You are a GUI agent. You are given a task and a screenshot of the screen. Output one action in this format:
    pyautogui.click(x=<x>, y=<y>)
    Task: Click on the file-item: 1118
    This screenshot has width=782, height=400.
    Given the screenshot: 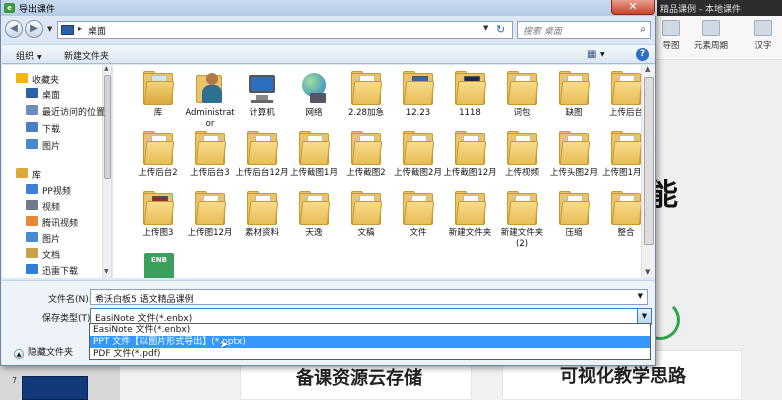 What is the action you would take?
    pyautogui.click(x=470, y=95)
    